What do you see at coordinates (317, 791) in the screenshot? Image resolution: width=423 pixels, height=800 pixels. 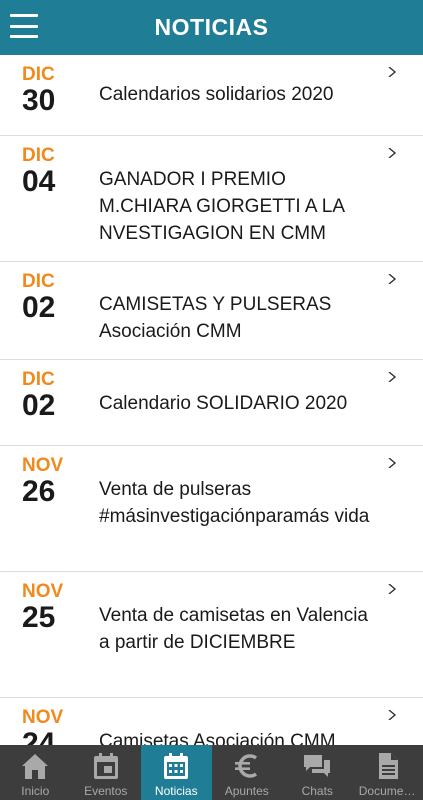 I see `tab-label: Chats` at bounding box center [317, 791].